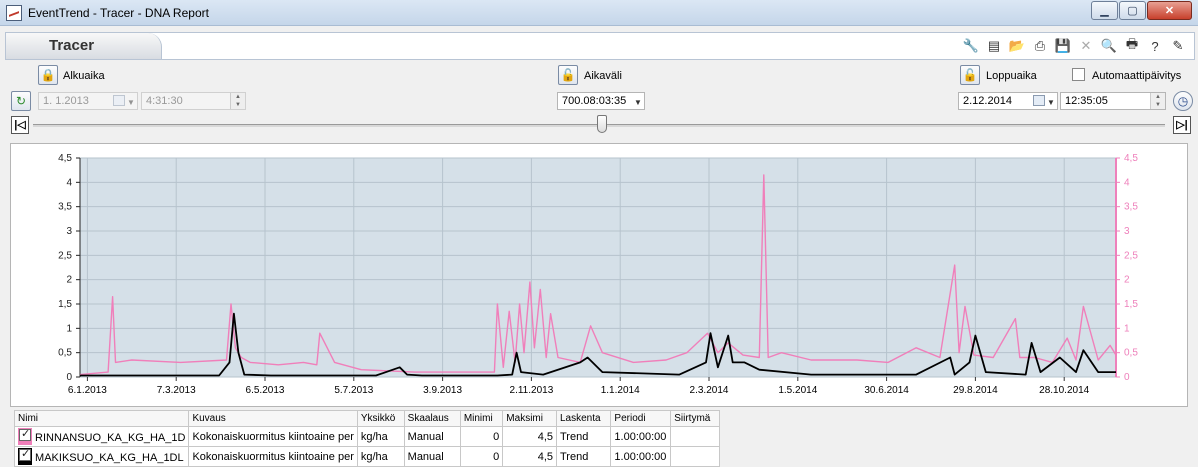 This screenshot has height=467, width=1198. Describe the element at coordinates (1127, 328) in the screenshot. I see `y-tick-label-right: 1` at that location.